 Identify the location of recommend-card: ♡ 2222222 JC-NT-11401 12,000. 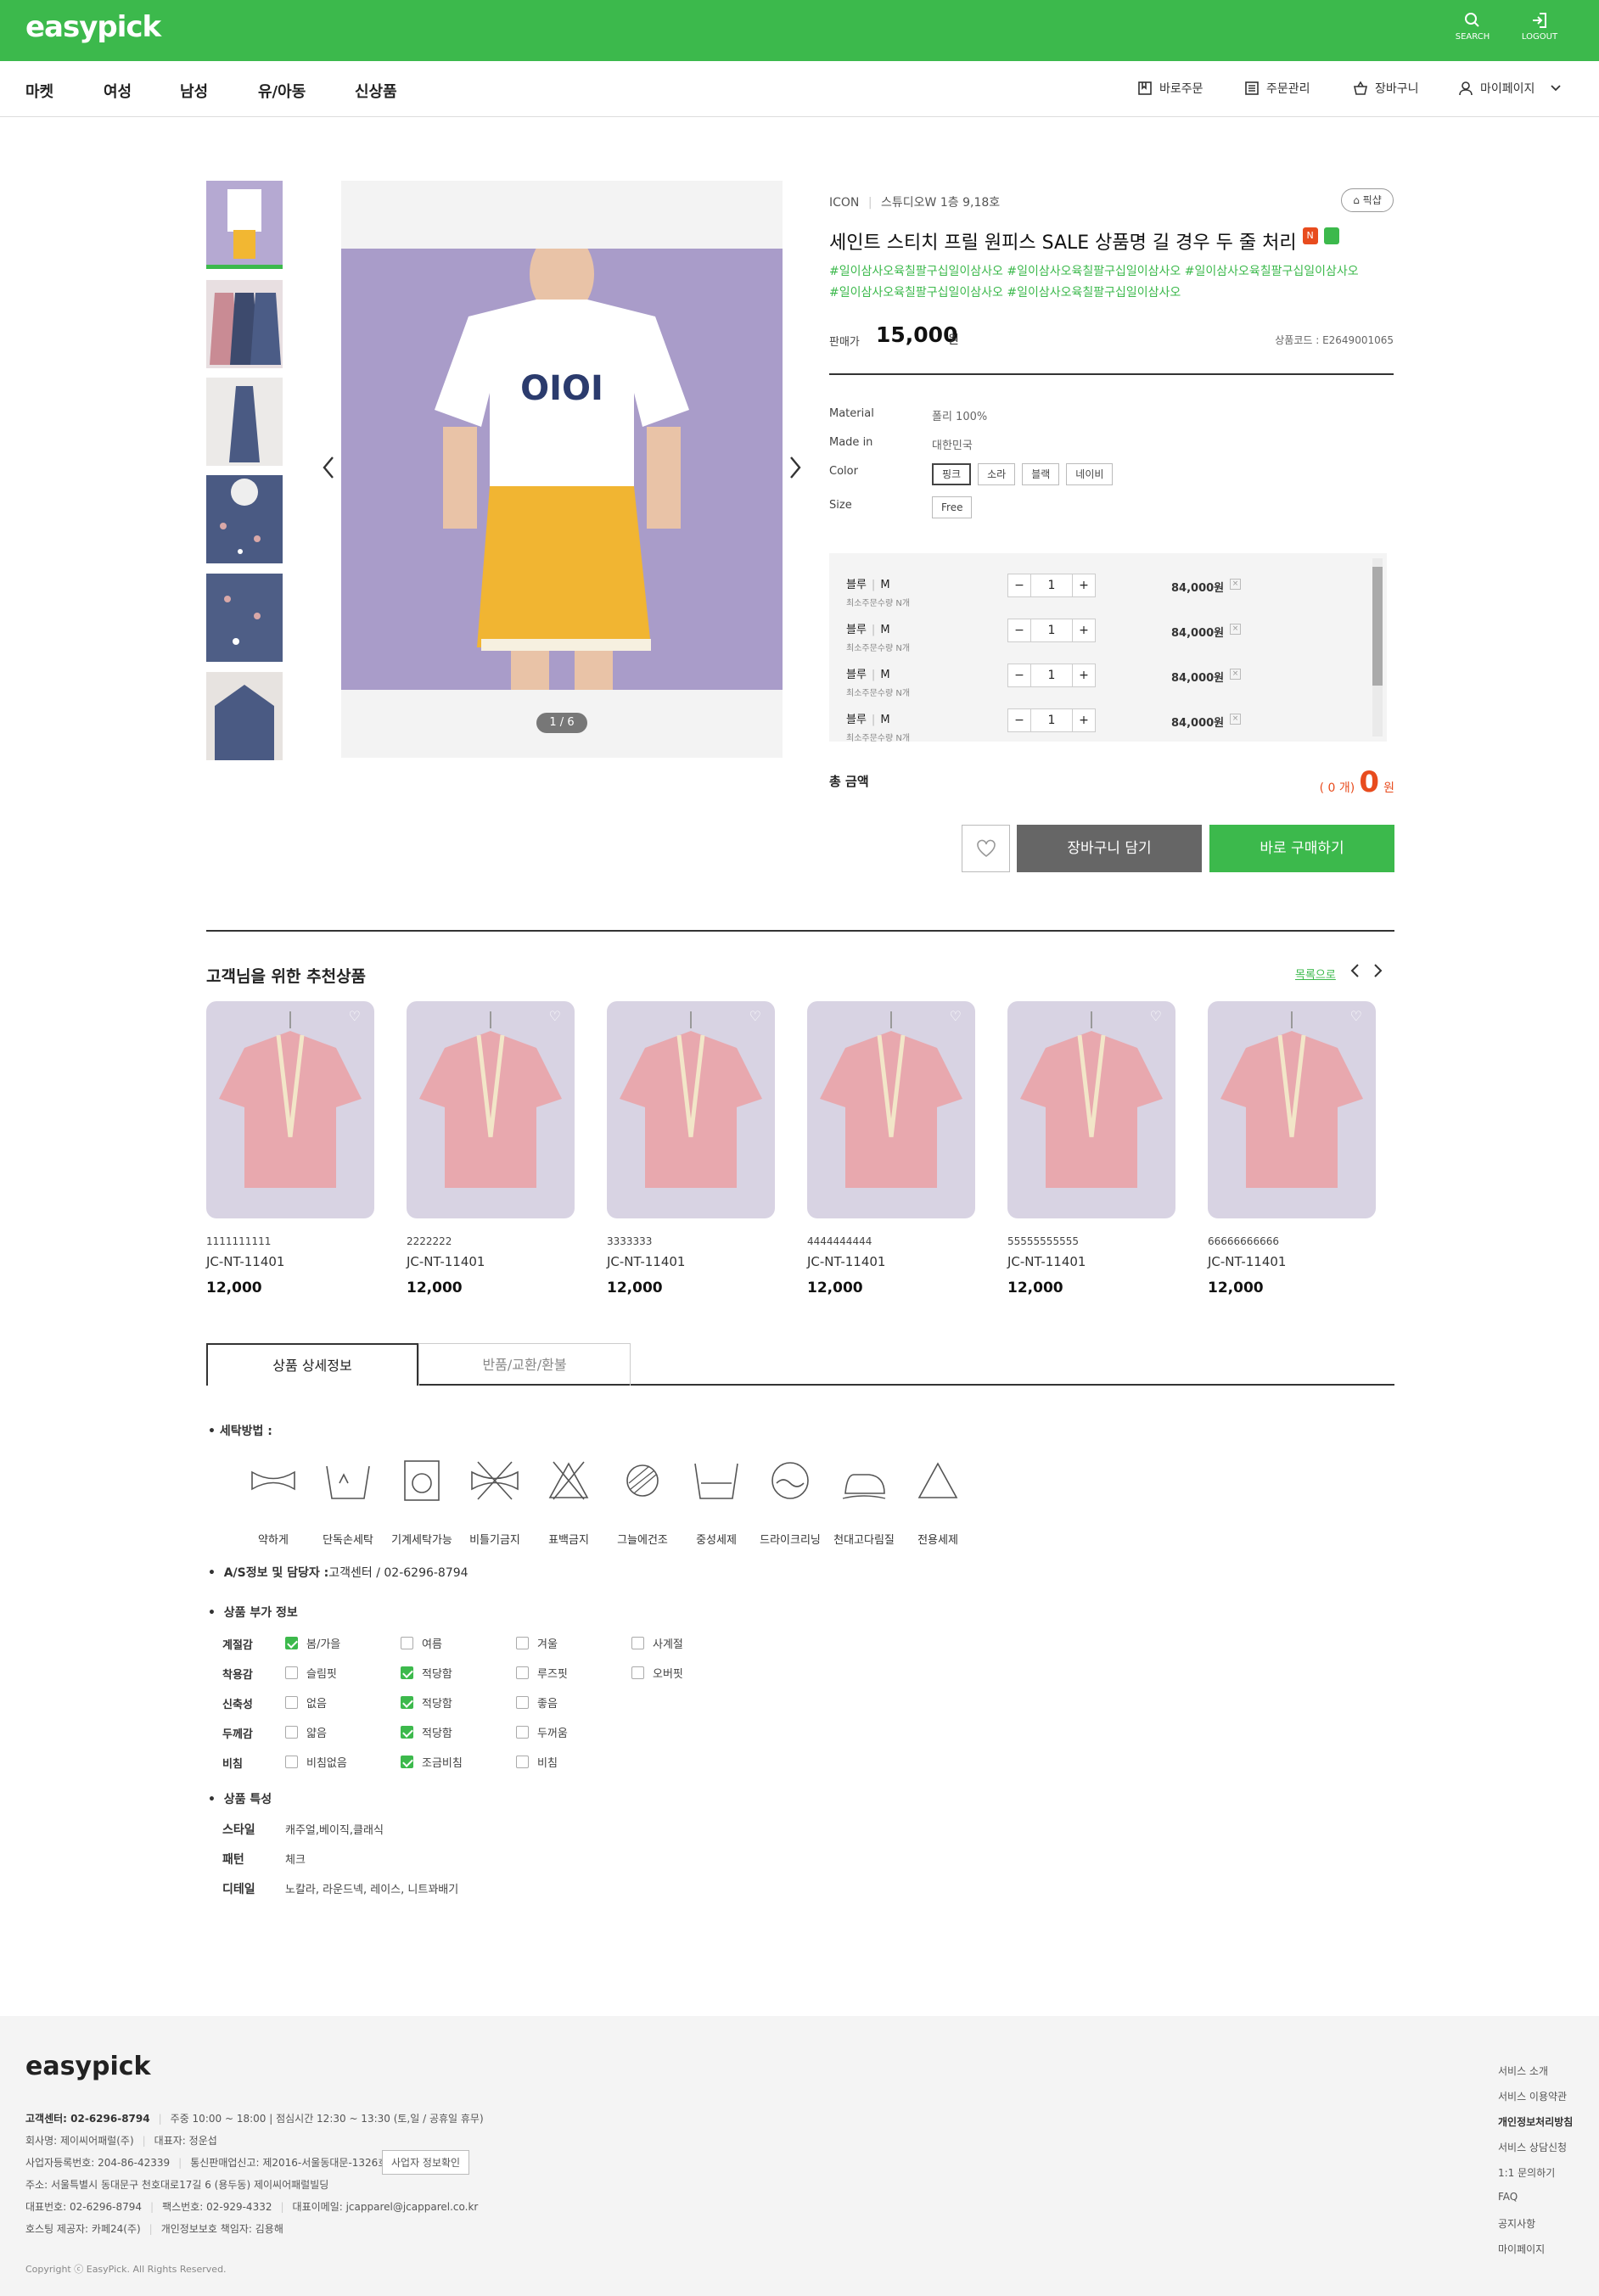
(491, 1148).